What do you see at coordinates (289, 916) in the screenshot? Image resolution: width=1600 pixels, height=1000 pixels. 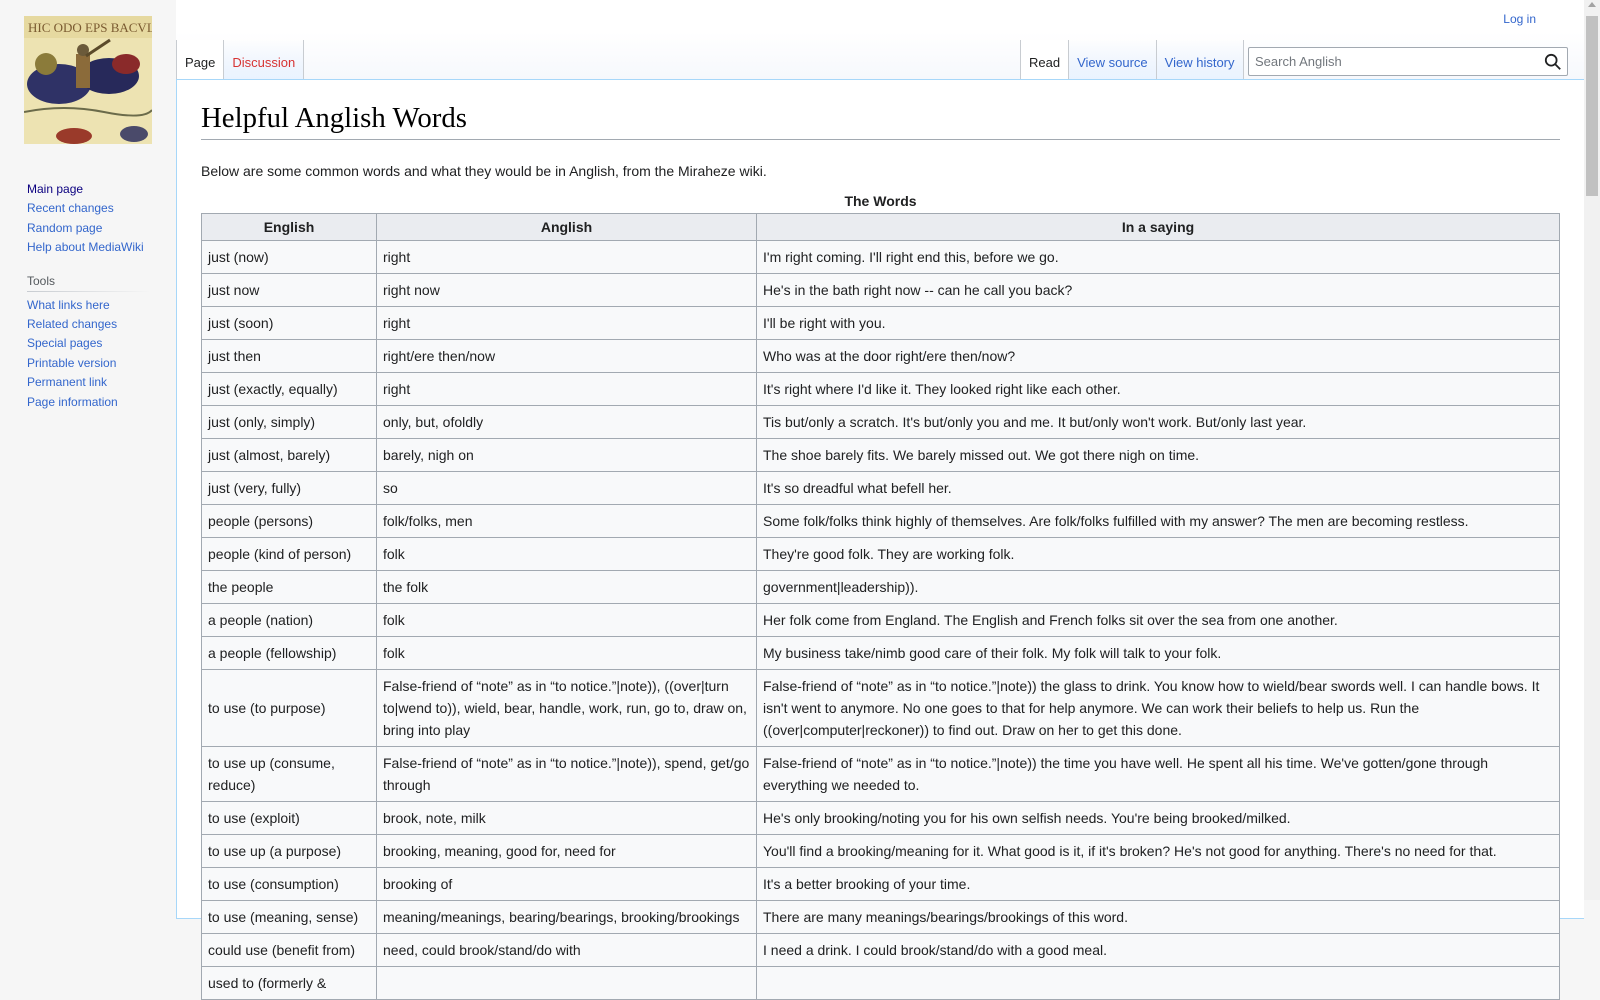 I see `cell-english: to use (meaning, sense)` at bounding box center [289, 916].